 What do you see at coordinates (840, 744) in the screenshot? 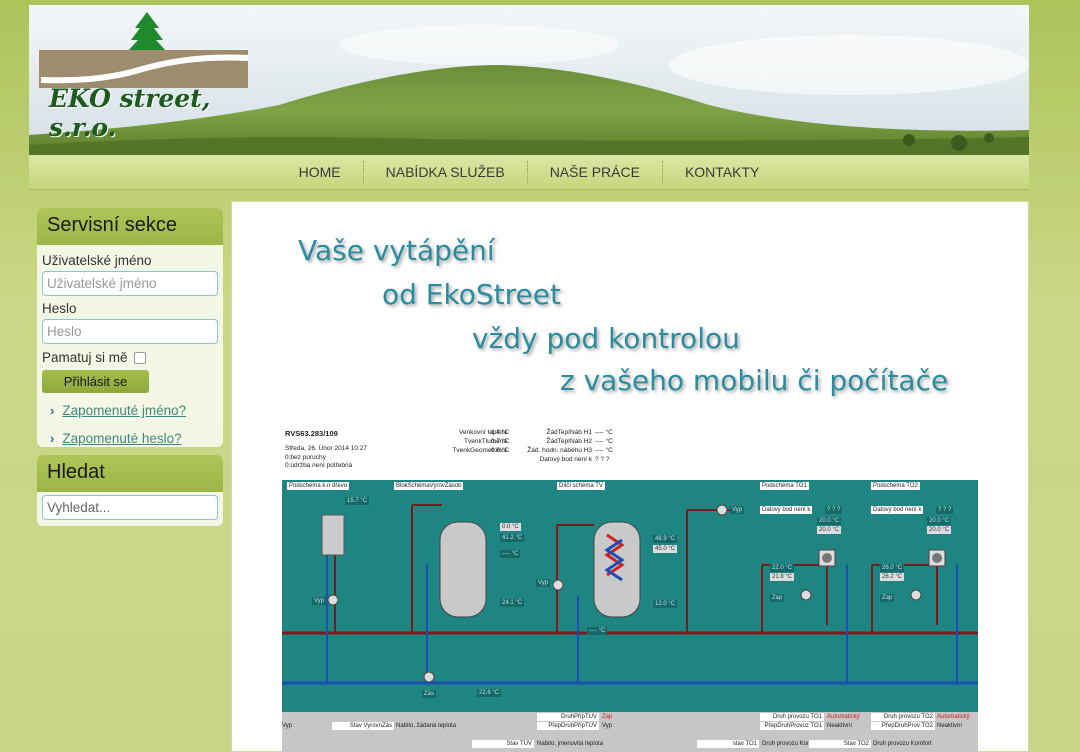
I see `stav-to2-label: Stav TO2` at bounding box center [840, 744].